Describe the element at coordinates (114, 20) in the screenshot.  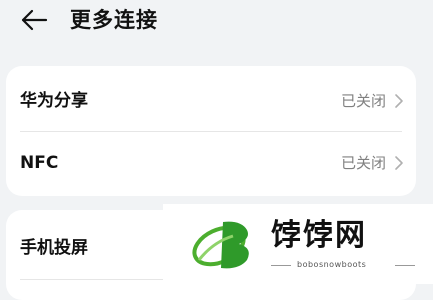
I see `page-title: 更多连接` at that location.